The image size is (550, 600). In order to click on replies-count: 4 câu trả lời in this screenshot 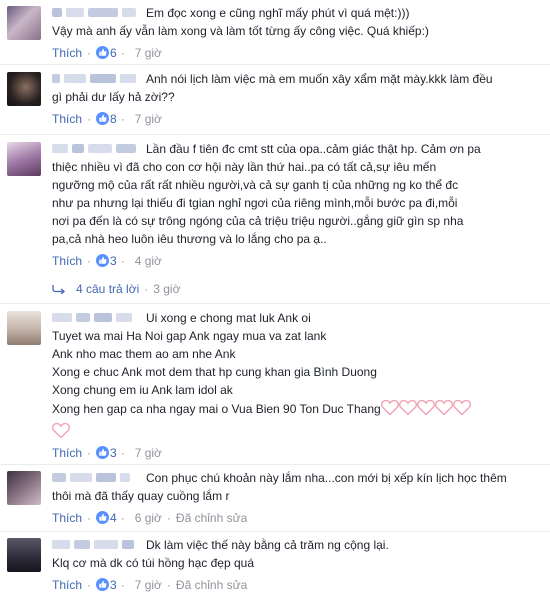, I will do `click(107, 289)`.